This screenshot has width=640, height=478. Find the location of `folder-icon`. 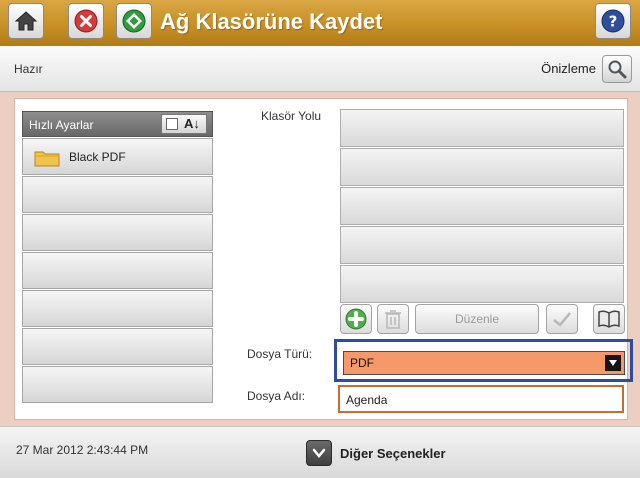

folder-icon is located at coordinates (47, 159).